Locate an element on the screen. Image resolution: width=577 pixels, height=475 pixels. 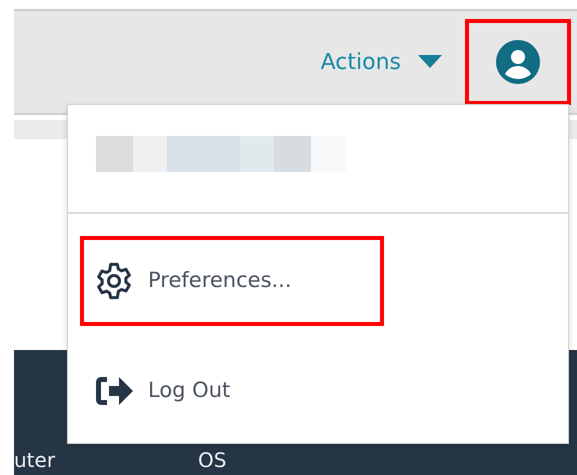
logout-icon is located at coordinates (114, 391).